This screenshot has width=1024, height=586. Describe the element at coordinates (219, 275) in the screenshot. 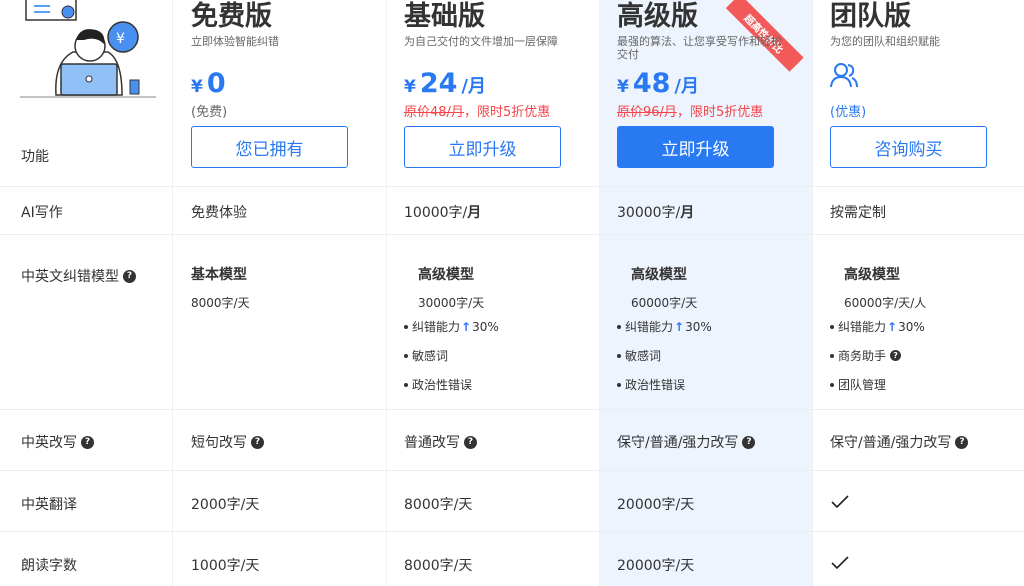

I see `model-name: 基本模型` at that location.